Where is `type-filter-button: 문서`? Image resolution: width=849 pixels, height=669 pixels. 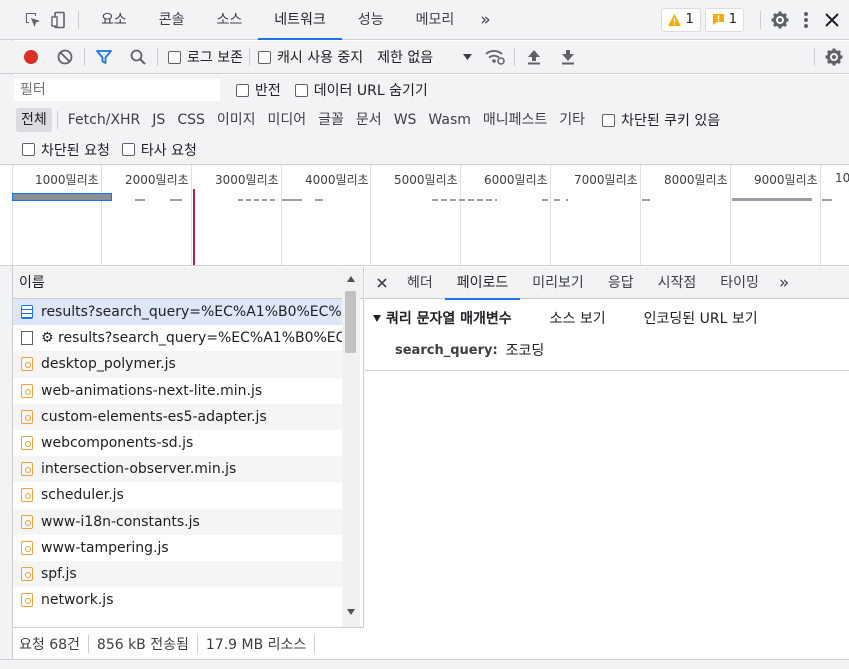 type-filter-button: 문서 is located at coordinates (369, 120).